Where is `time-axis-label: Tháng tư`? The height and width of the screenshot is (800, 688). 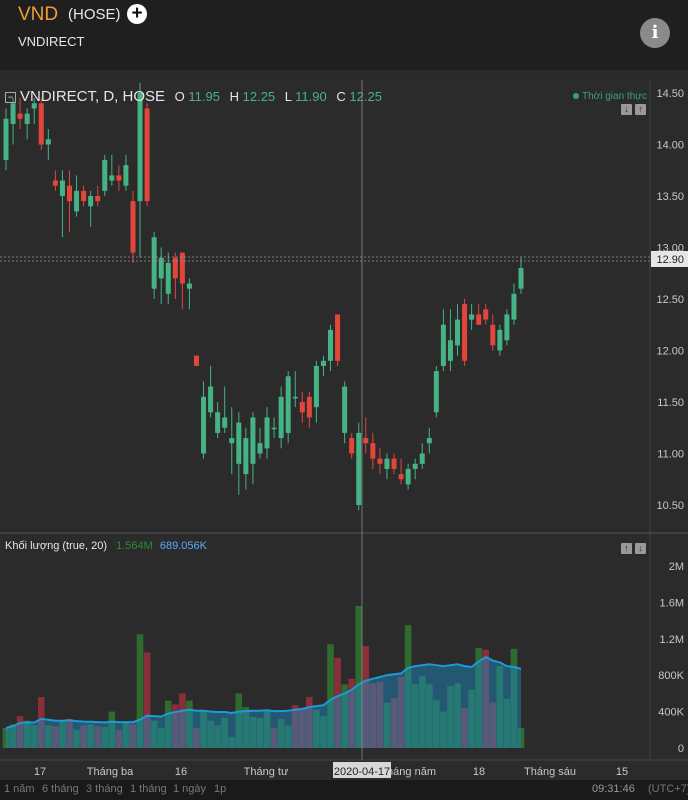 time-axis-label: Tháng tư is located at coordinates (266, 772).